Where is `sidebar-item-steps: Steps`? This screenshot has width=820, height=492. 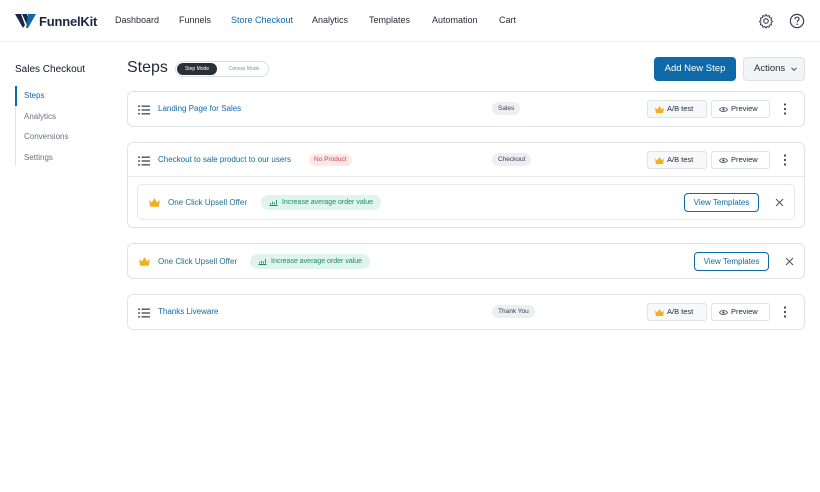 sidebar-item-steps: Steps is located at coordinates (34, 95).